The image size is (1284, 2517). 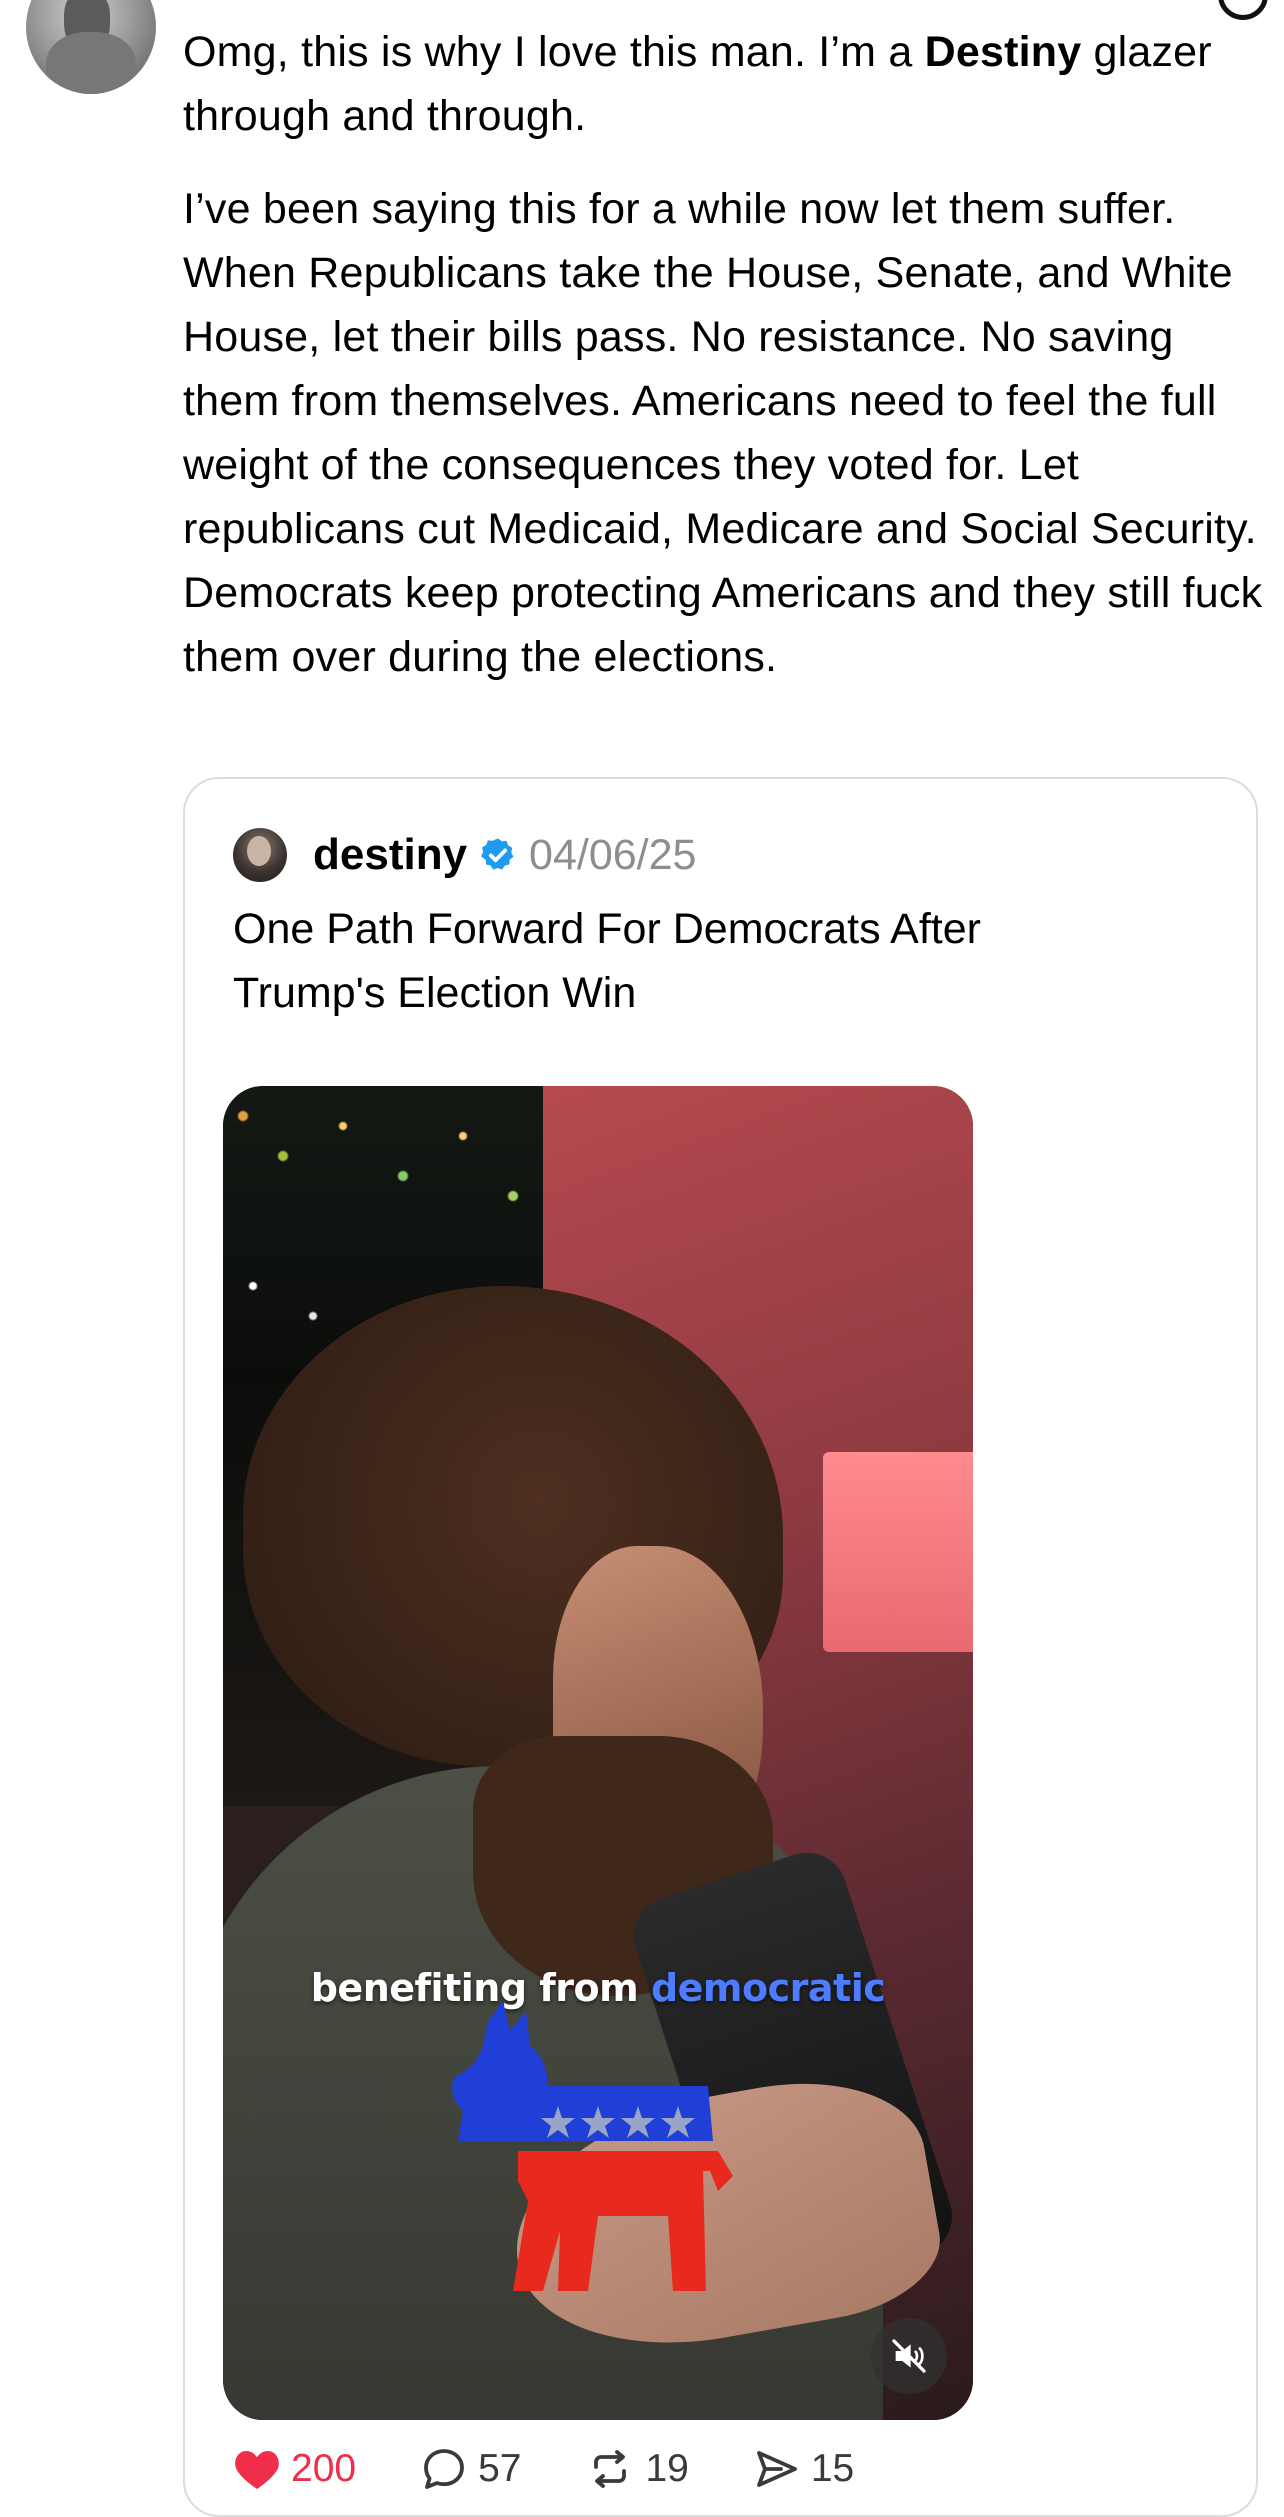 What do you see at coordinates (463, 1) in the screenshot?
I see `cropped-header-row` at bounding box center [463, 1].